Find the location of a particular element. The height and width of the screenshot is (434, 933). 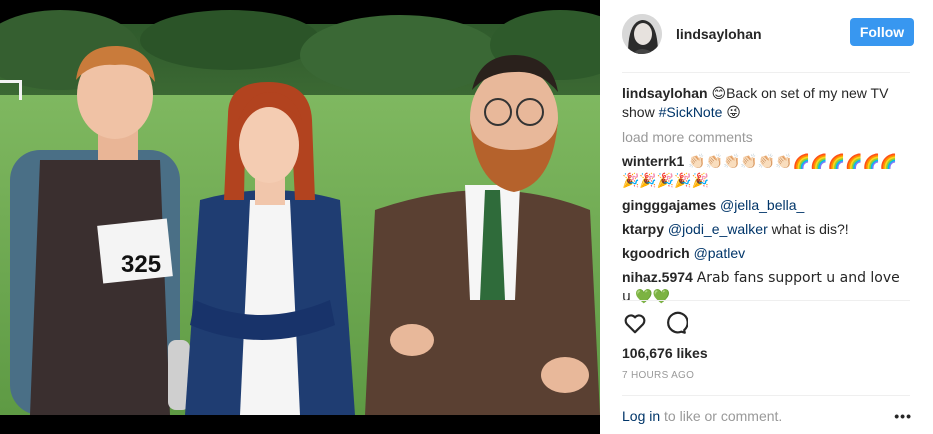

comment-mention: @jodi_e_walker is located at coordinates (718, 229).